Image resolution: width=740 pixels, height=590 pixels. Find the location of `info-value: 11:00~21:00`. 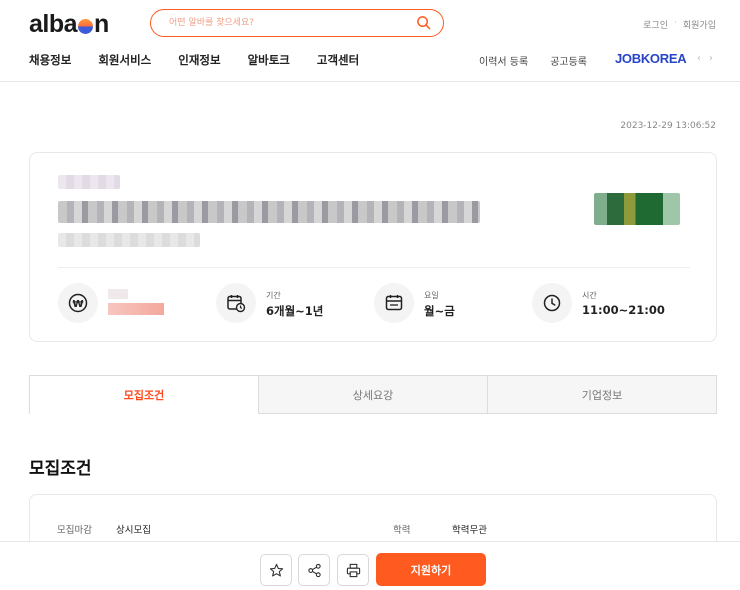

info-value: 11:00~21:00 is located at coordinates (623, 310).